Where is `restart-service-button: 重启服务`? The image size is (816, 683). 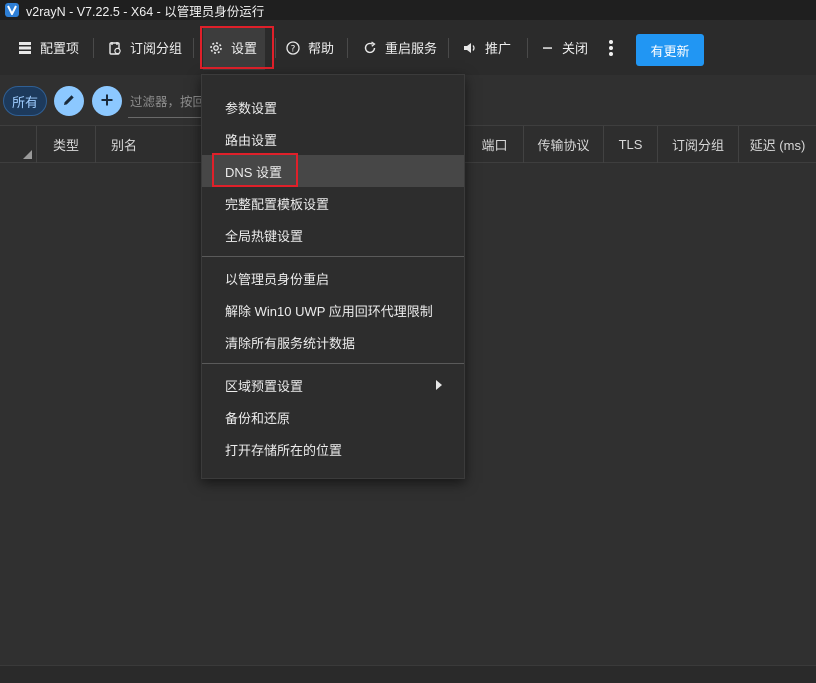 restart-service-button: 重启服务 is located at coordinates (400, 47).